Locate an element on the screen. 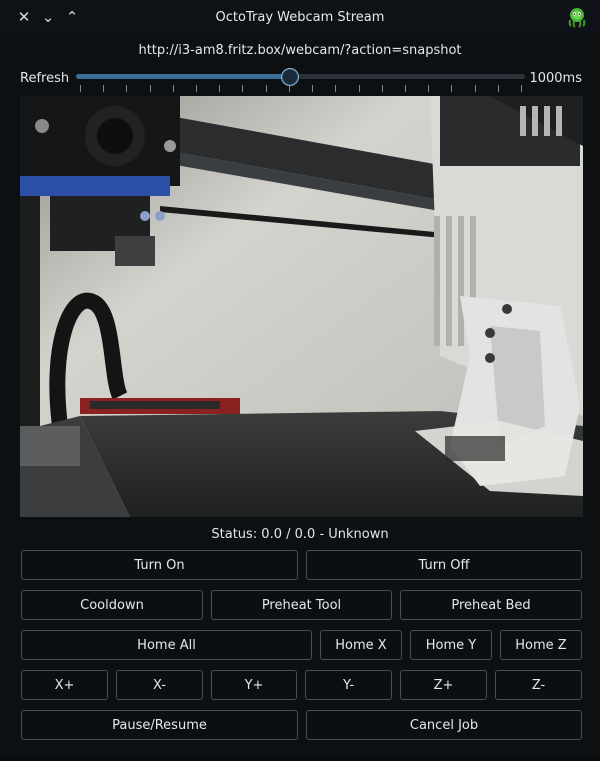  cooldown-button: Cooldown is located at coordinates (112, 605).